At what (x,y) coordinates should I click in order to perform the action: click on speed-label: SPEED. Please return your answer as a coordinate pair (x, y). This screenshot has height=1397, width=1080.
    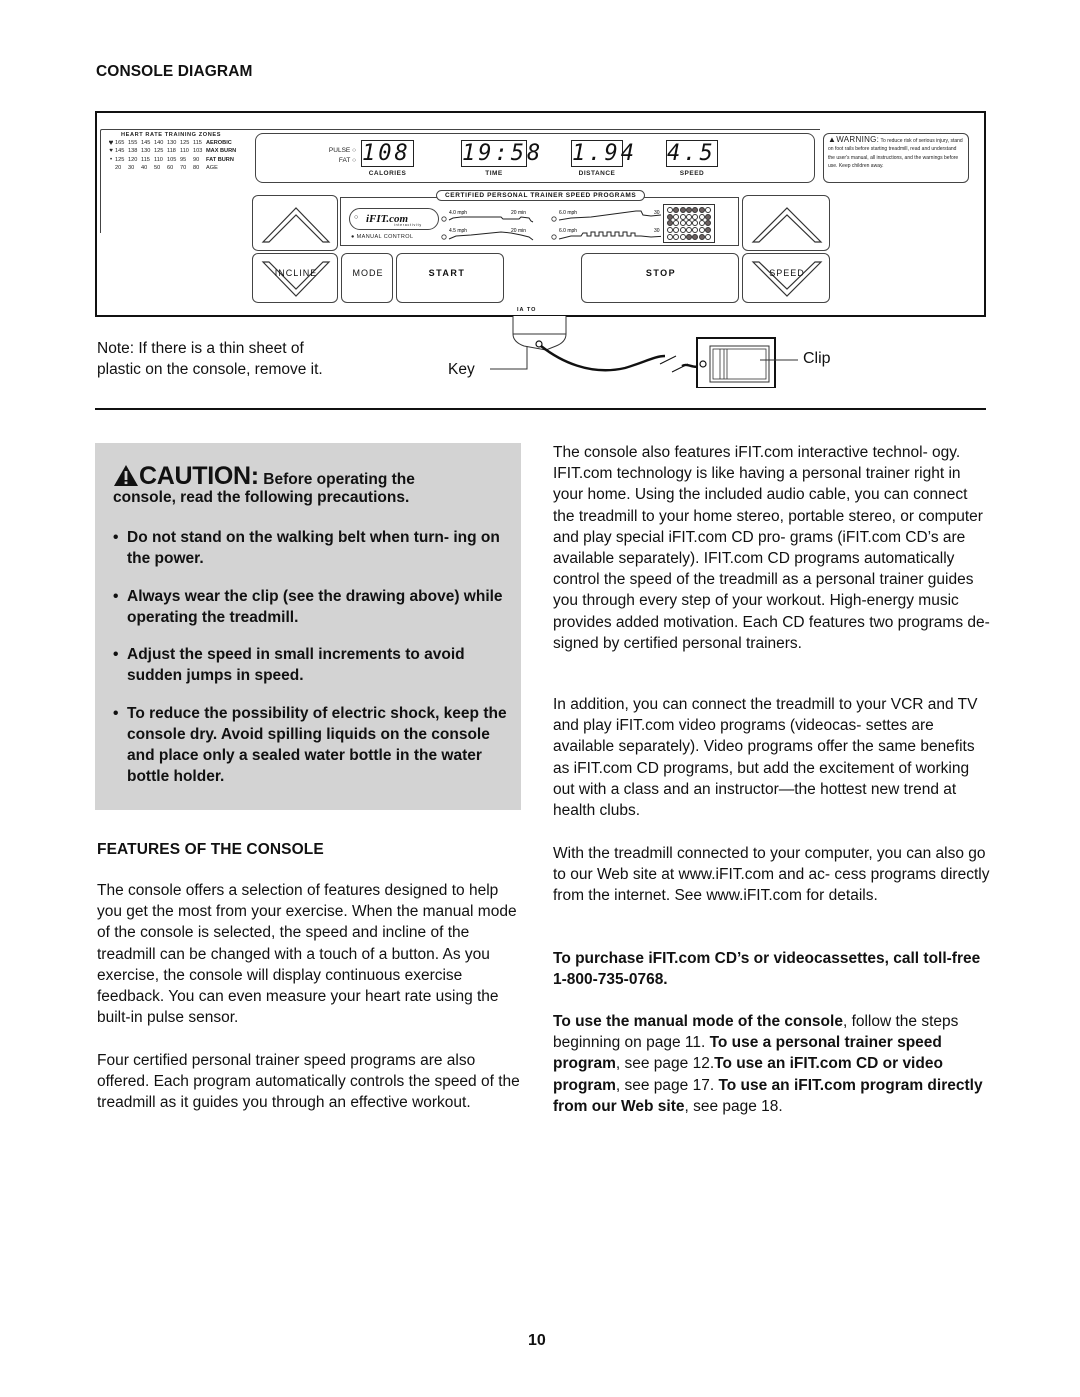
    Looking at the image, I should click on (787, 273).